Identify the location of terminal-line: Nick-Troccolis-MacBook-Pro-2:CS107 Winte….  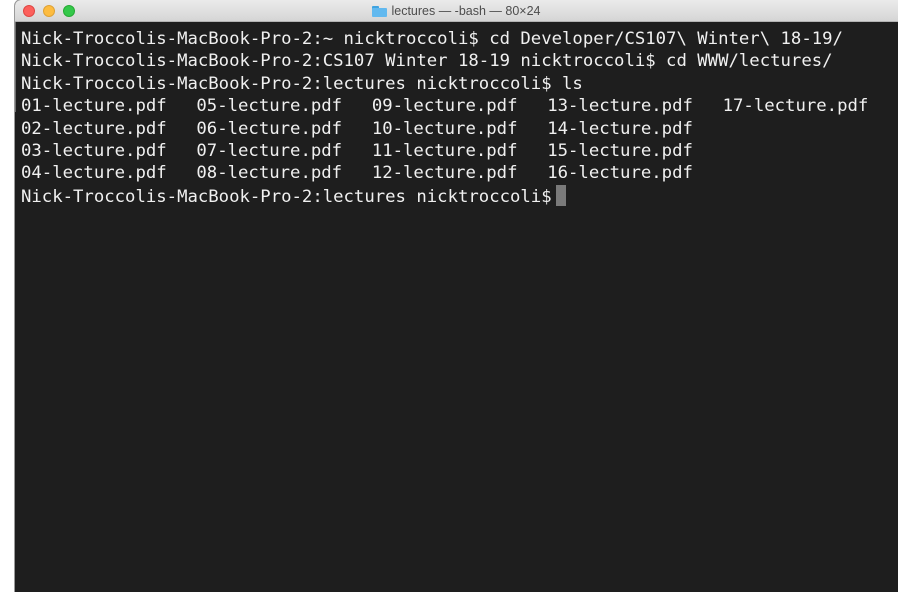
(427, 61).